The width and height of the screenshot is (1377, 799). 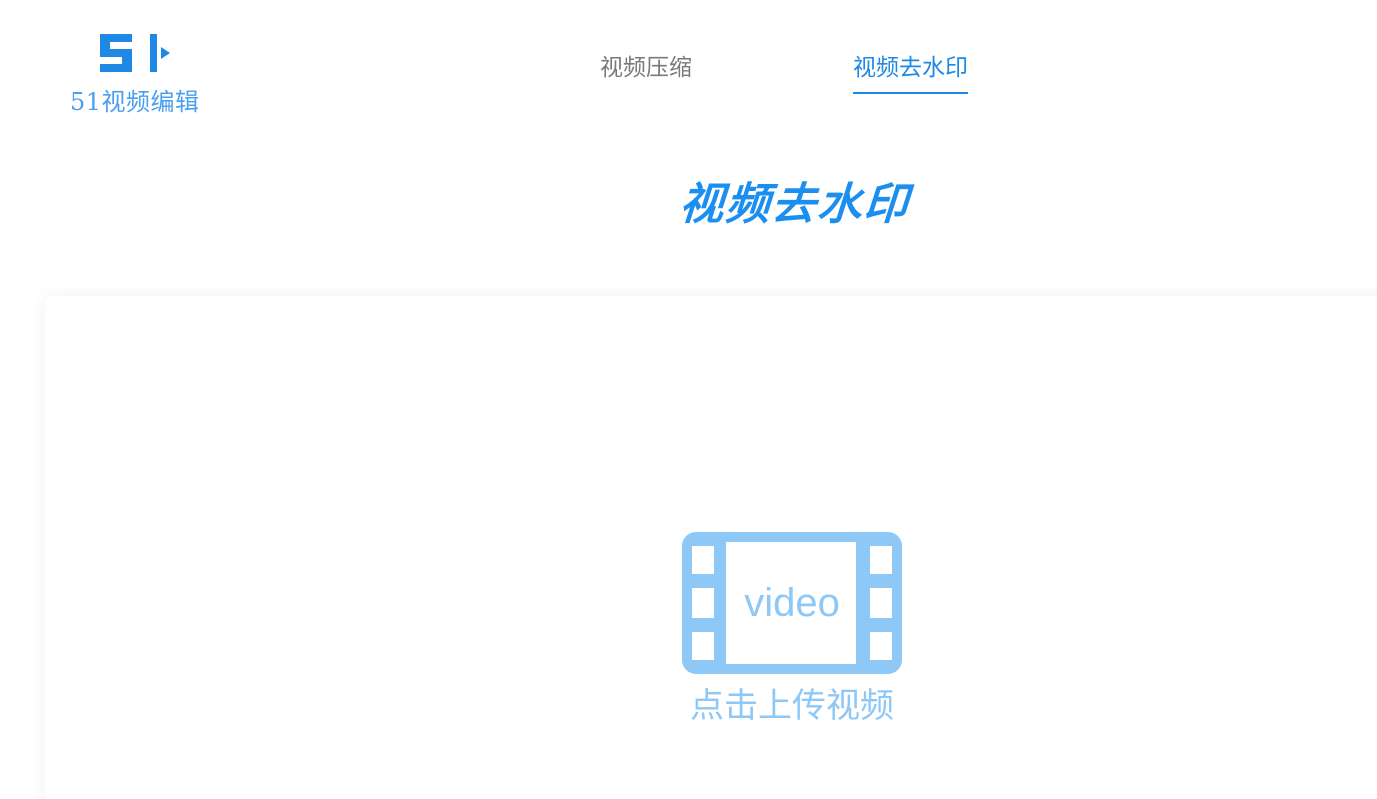 I want to click on nav-item-video-compress: 视频压缩, so click(x=646, y=70).